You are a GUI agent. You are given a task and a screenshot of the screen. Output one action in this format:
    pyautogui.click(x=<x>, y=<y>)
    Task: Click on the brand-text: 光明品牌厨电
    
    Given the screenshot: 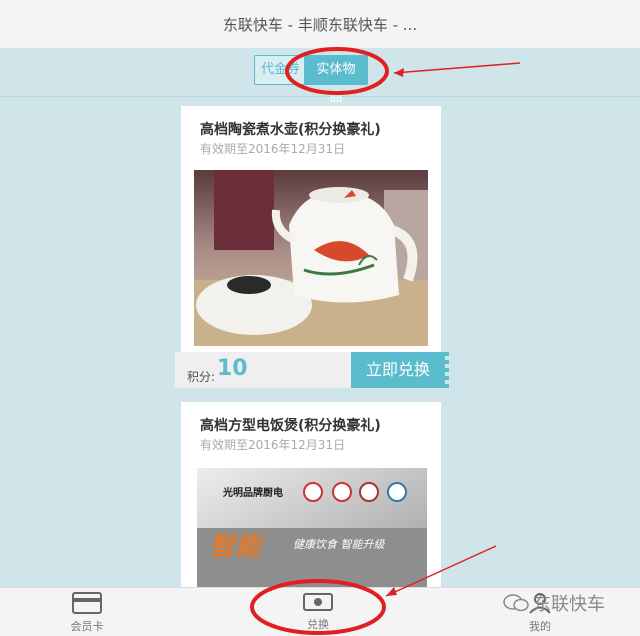 What is the action you would take?
    pyautogui.click(x=253, y=493)
    